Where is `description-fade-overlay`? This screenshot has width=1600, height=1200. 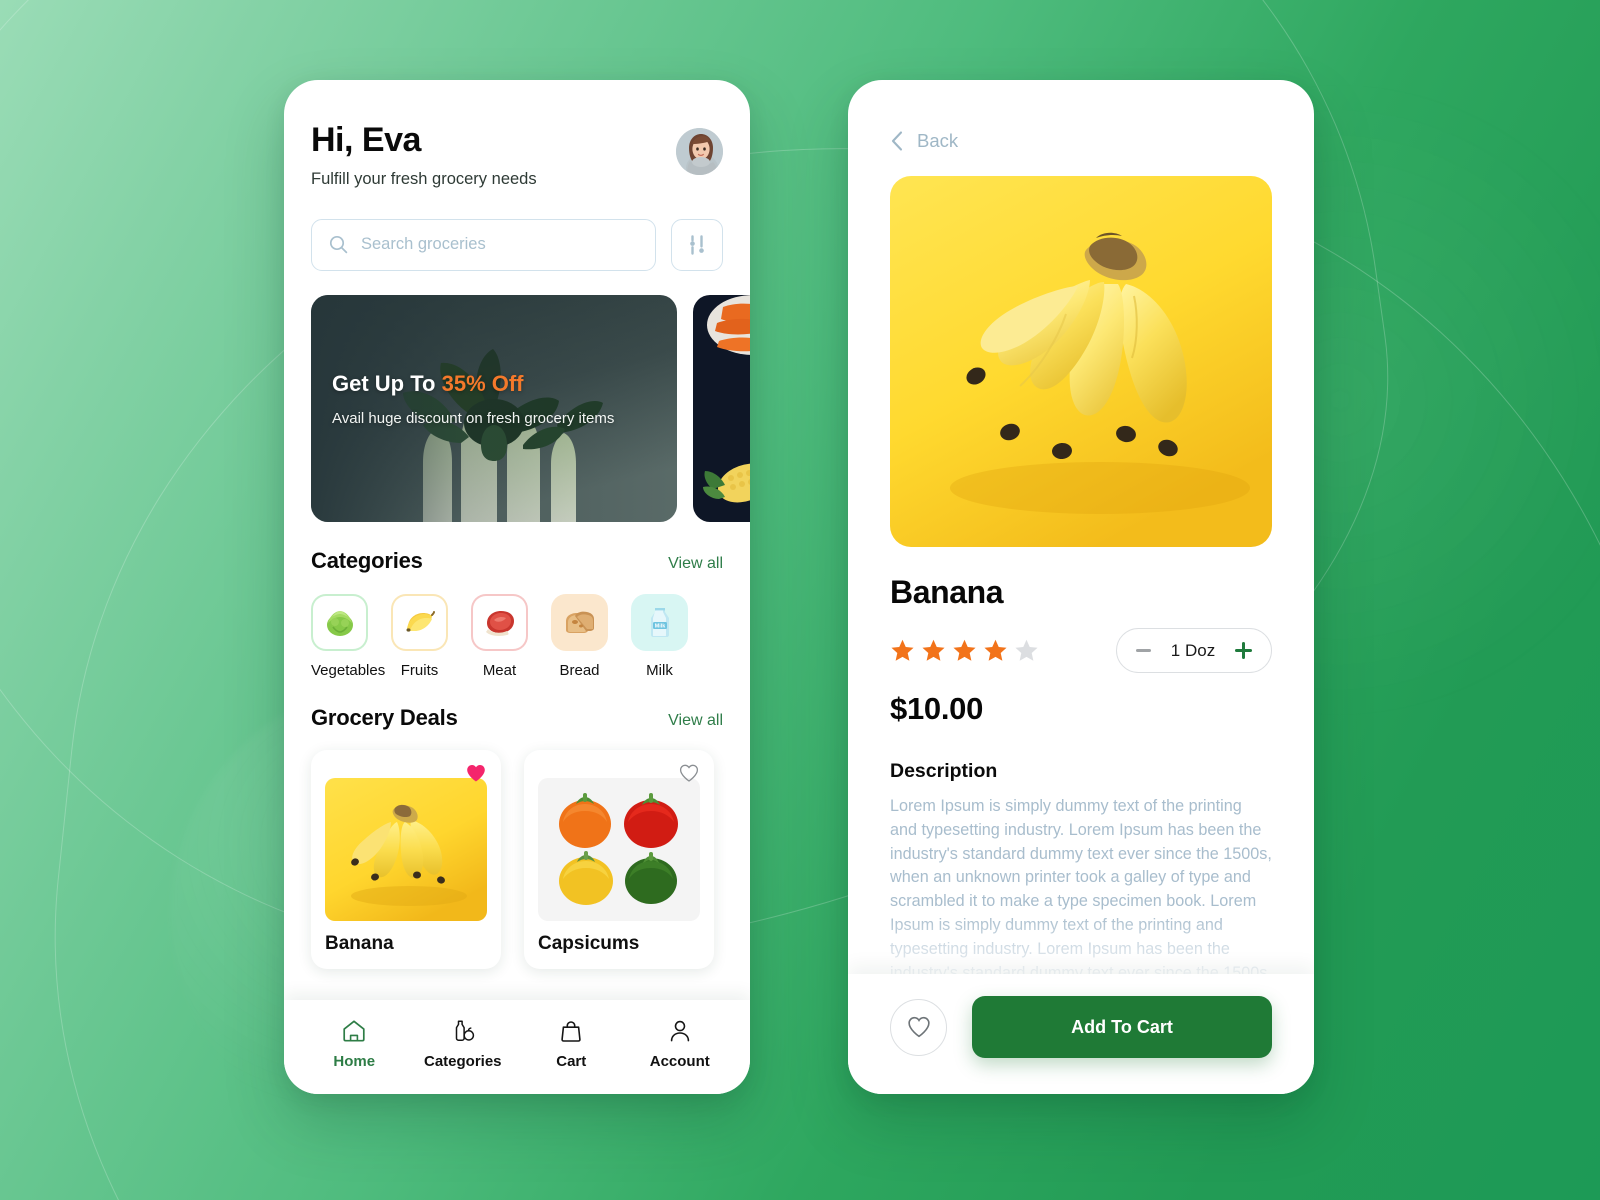 description-fade-overlay is located at coordinates (1081, 944).